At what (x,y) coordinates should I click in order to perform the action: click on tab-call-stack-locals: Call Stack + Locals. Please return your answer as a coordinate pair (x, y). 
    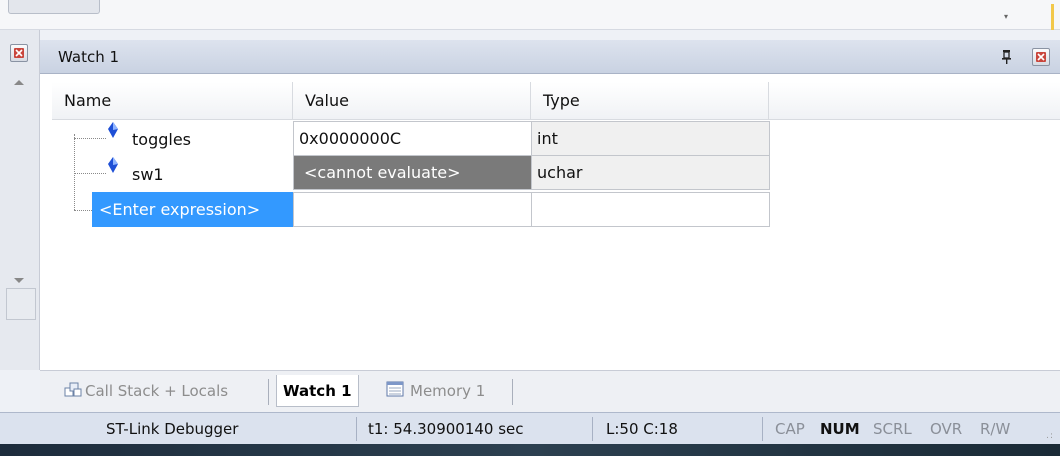
    Looking at the image, I should click on (146, 391).